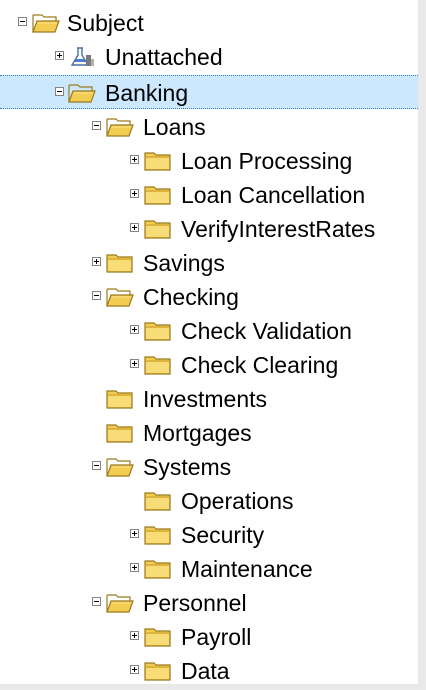 The image size is (426, 690). I want to click on tree-node-check-validation: Check Validation, so click(209, 331).